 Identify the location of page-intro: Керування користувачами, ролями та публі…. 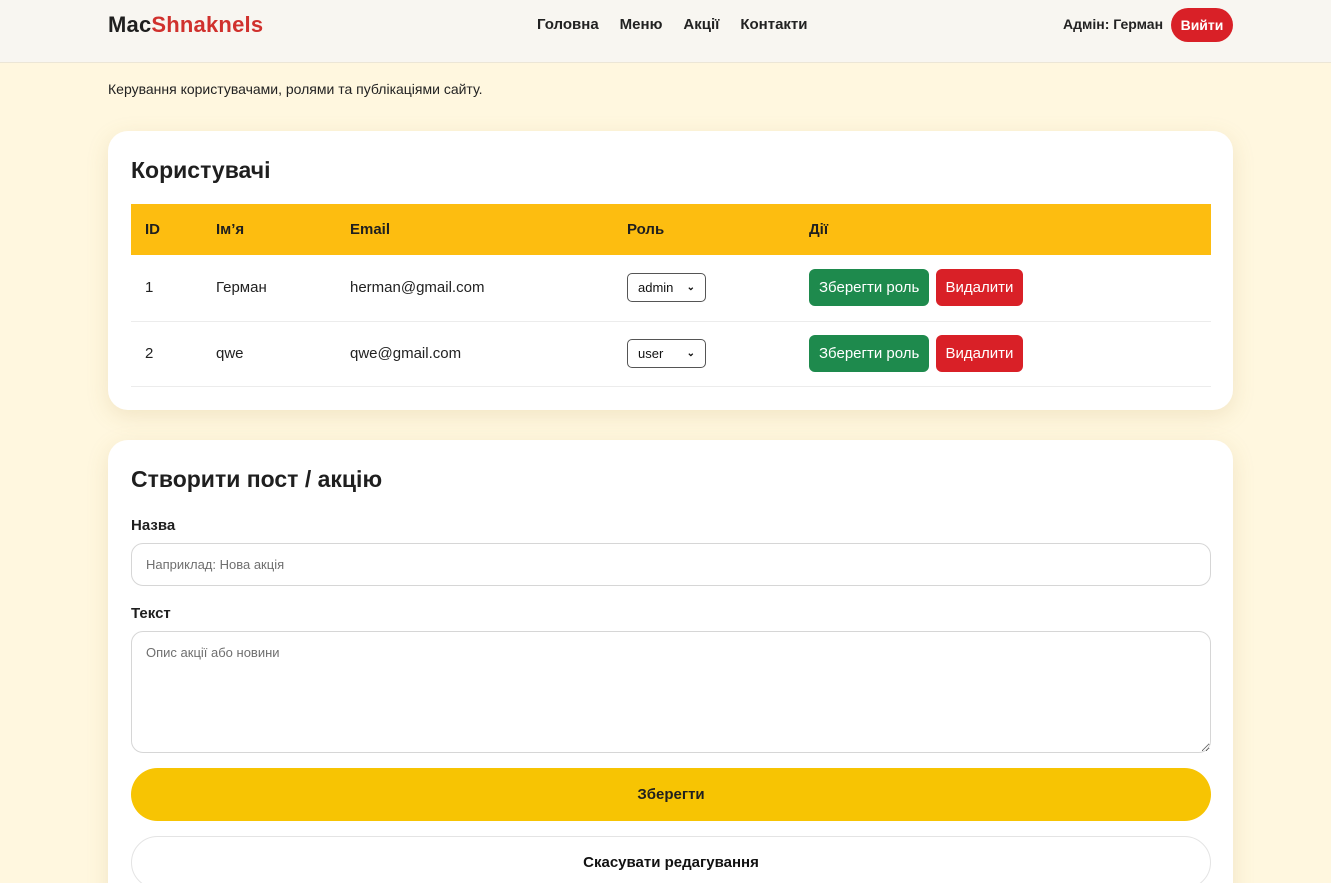
(295, 89).